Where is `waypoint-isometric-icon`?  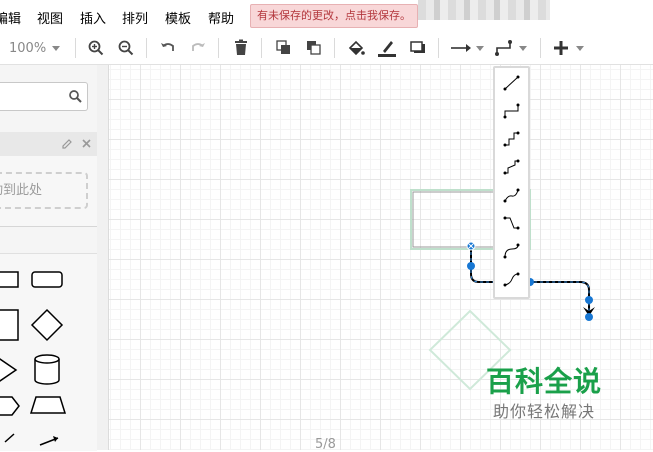 waypoint-isometric-icon is located at coordinates (511, 167).